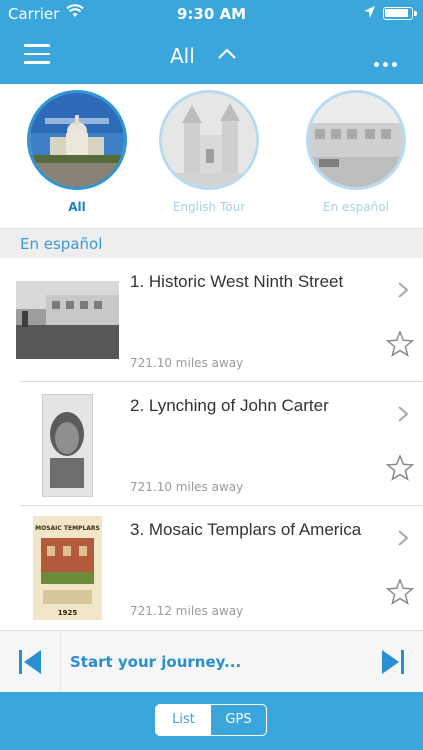 This screenshot has width=423, height=750. I want to click on poster-heading: MOSAIC TEMPLARS, so click(67, 528).